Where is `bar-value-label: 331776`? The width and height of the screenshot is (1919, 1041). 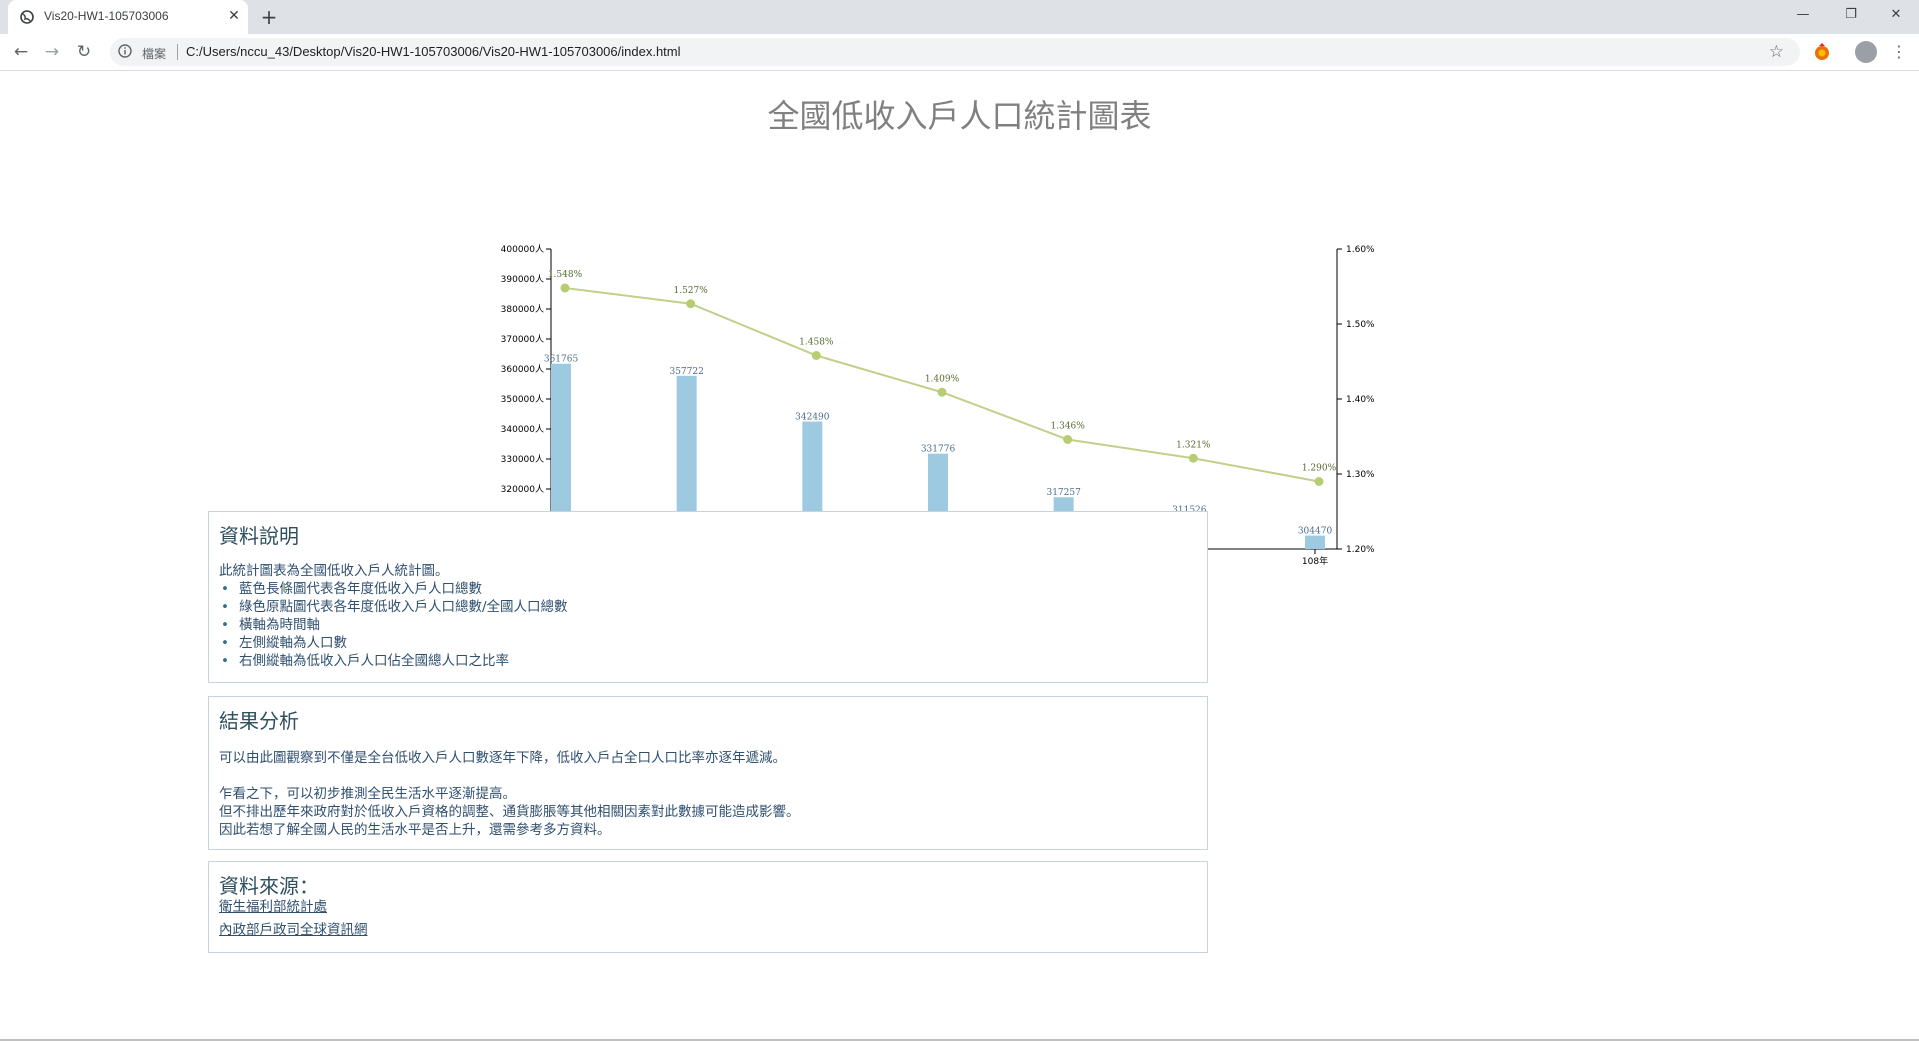 bar-value-label: 331776 is located at coordinates (938, 450).